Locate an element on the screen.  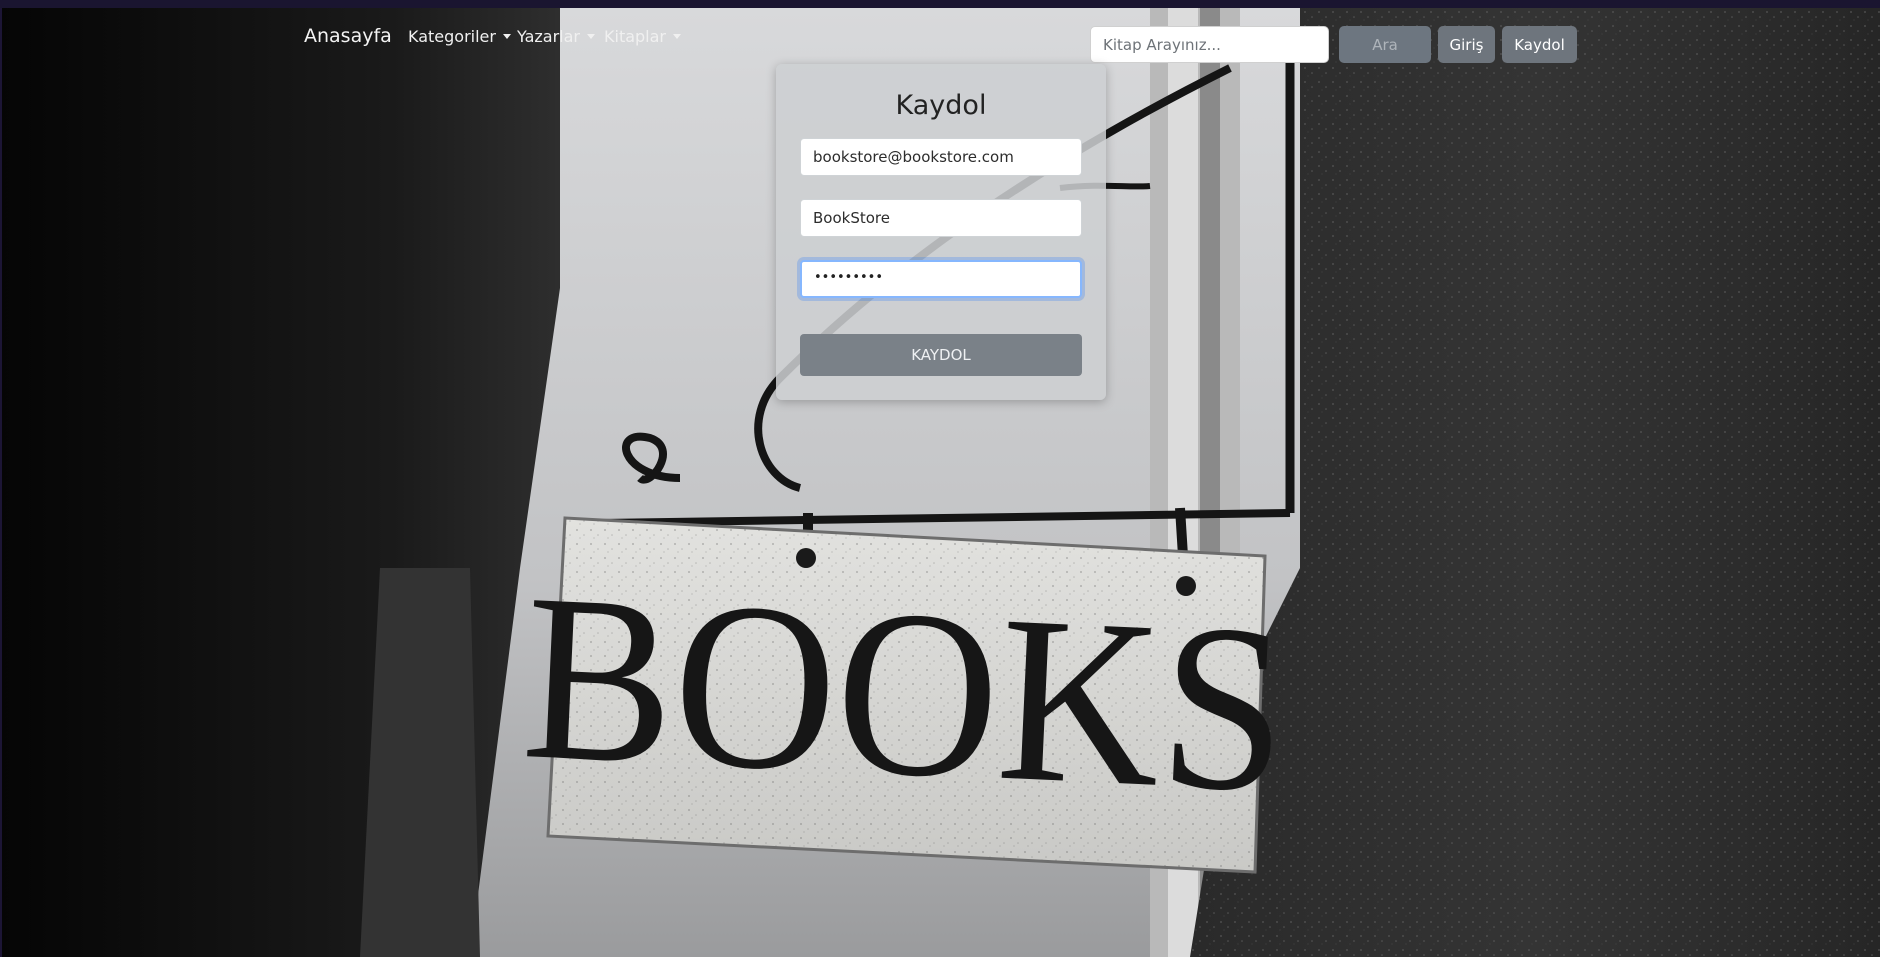
top-border is located at coordinates (940, 4).